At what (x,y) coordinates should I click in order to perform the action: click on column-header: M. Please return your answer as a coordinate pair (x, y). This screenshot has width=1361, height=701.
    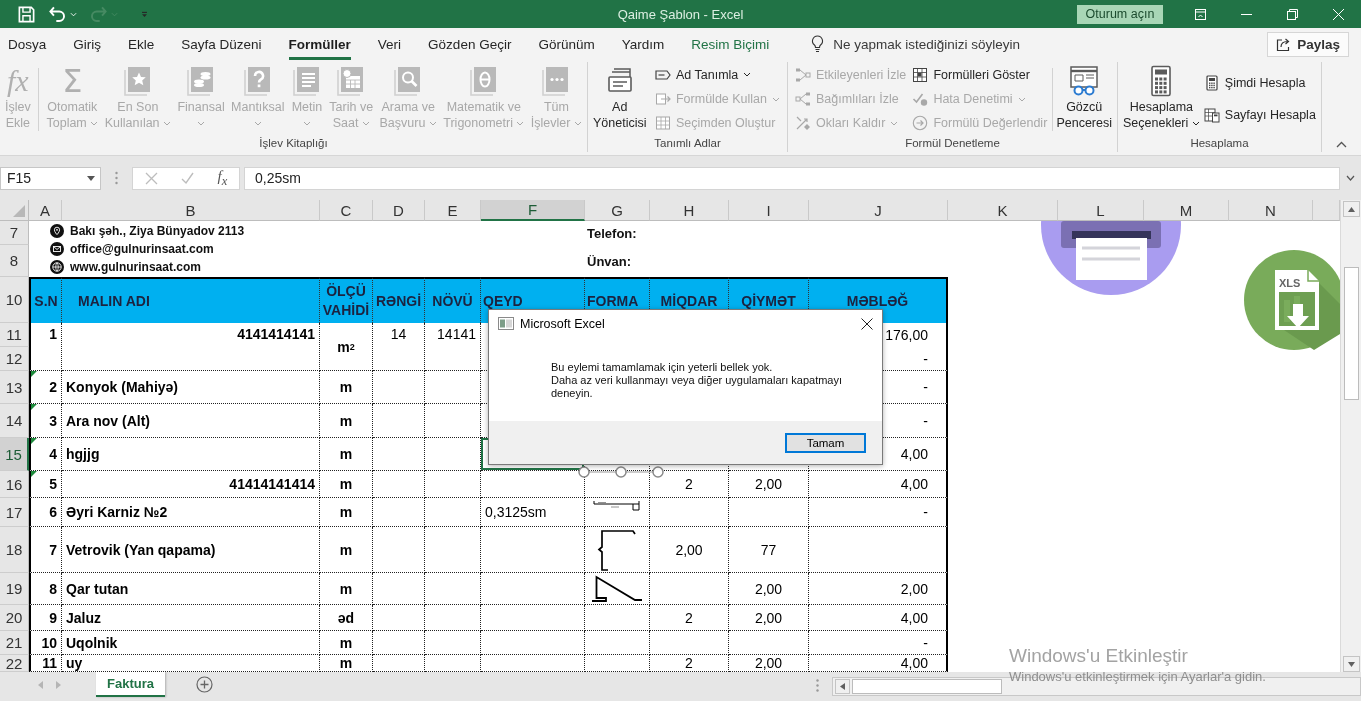
    Looking at the image, I should click on (1186, 210).